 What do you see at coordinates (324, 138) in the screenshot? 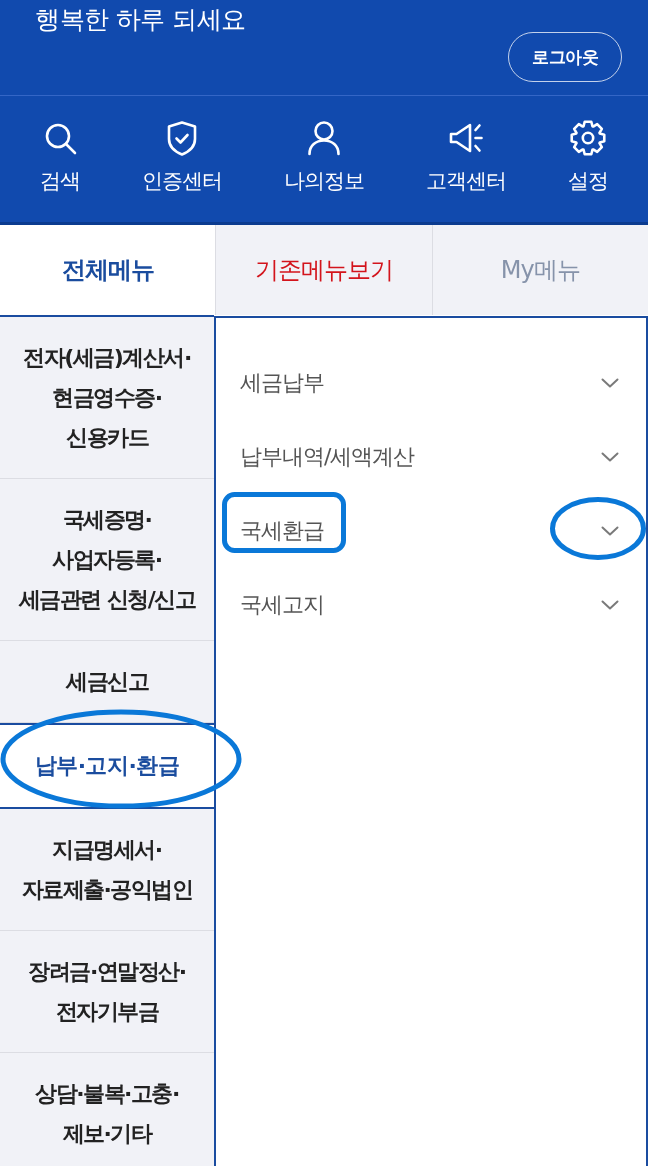
I see `person-icon` at bounding box center [324, 138].